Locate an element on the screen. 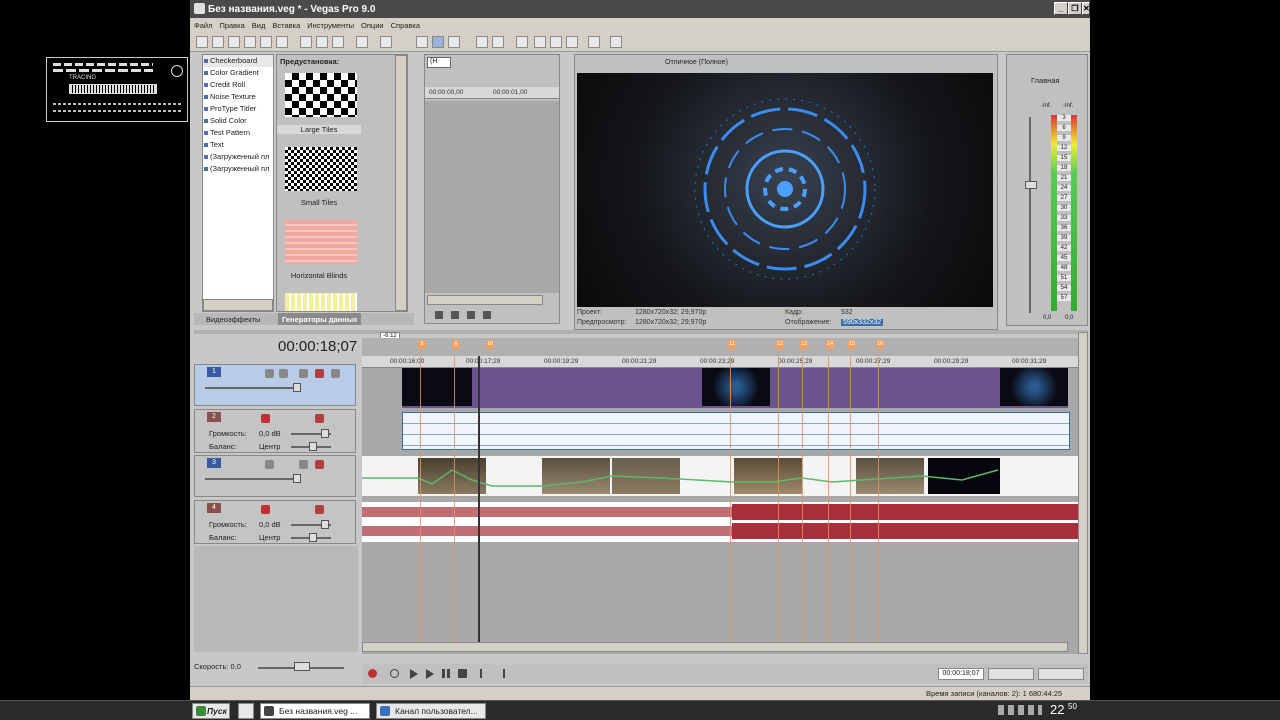 The height and width of the screenshot is (720, 1280). loop-icon is located at coordinates (394, 673).